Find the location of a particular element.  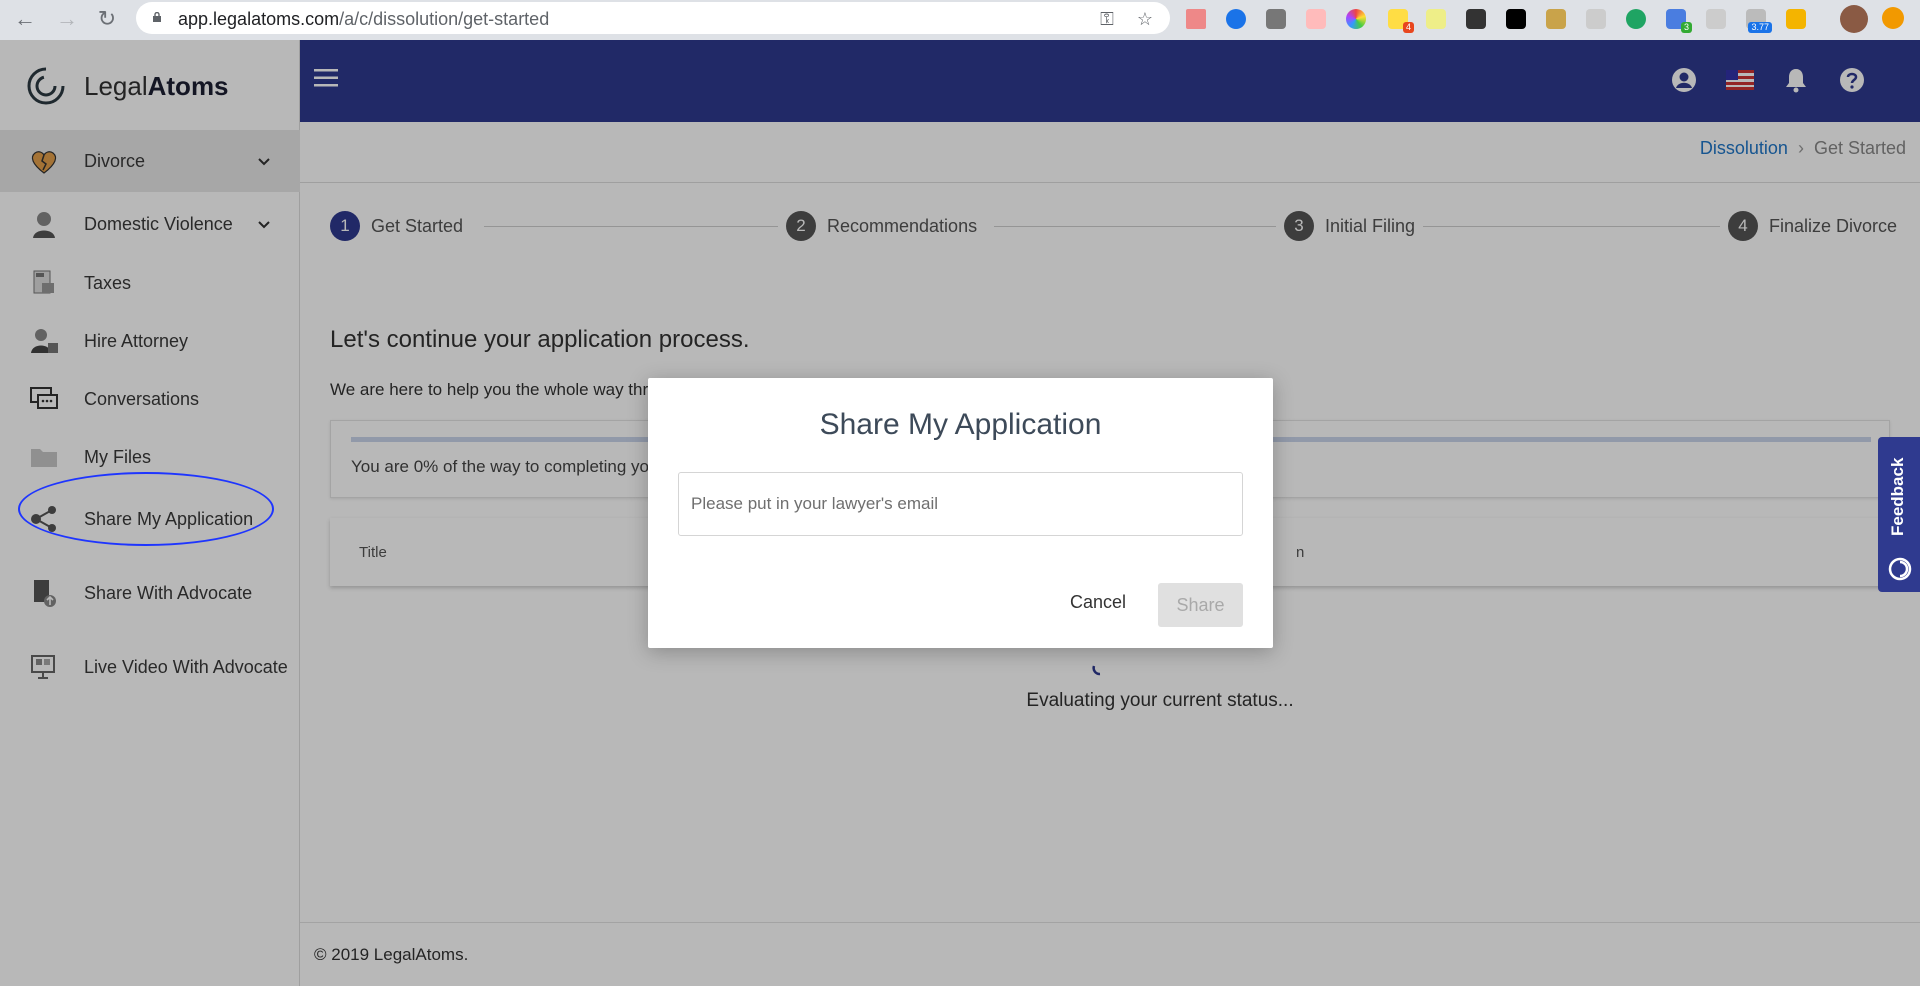

feedback-tab: Feedback is located at coordinates (1899, 514).